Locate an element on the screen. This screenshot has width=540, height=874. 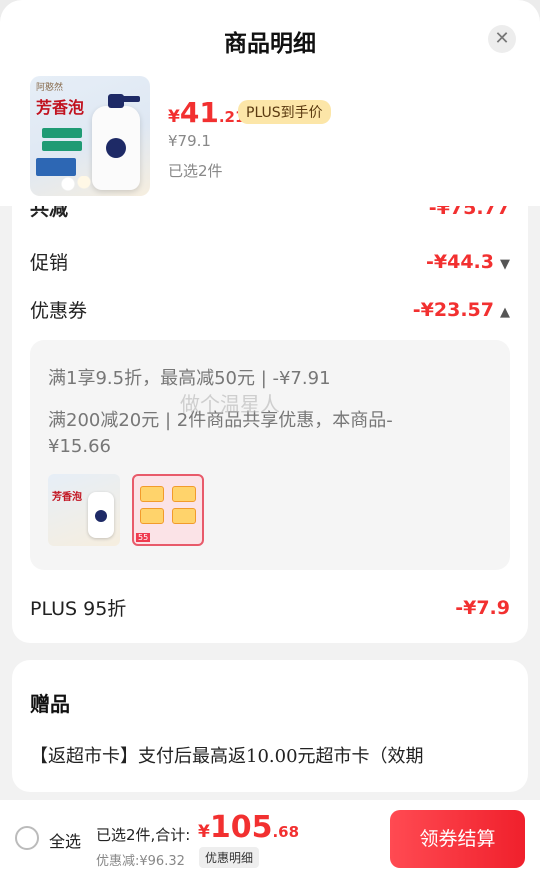
page-title: 商品明细 is located at coordinates (270, 43).